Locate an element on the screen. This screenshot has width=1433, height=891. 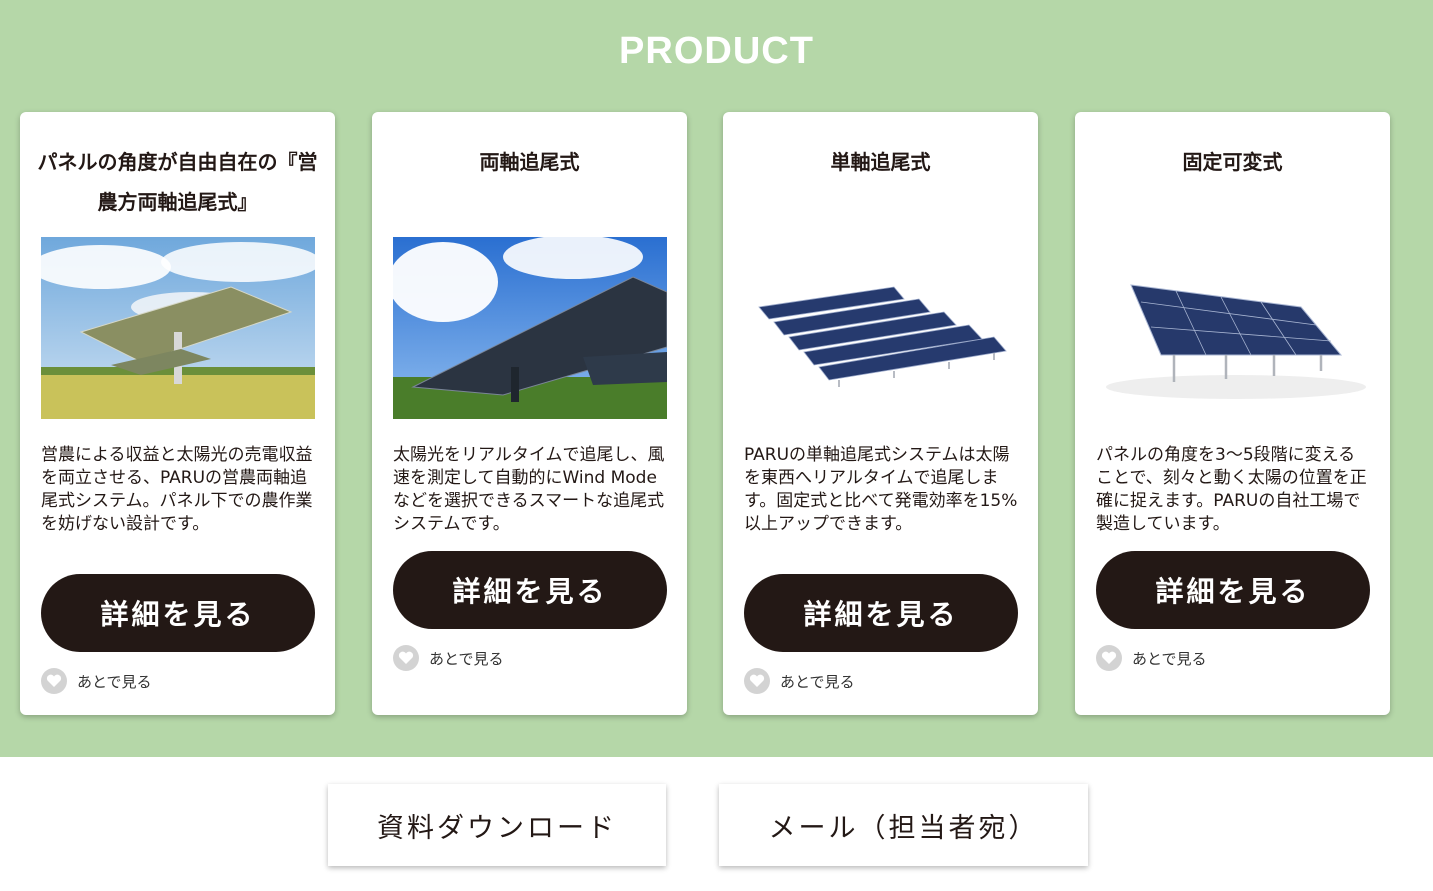
card-title: 固定可変式 is located at coordinates (1232, 162).